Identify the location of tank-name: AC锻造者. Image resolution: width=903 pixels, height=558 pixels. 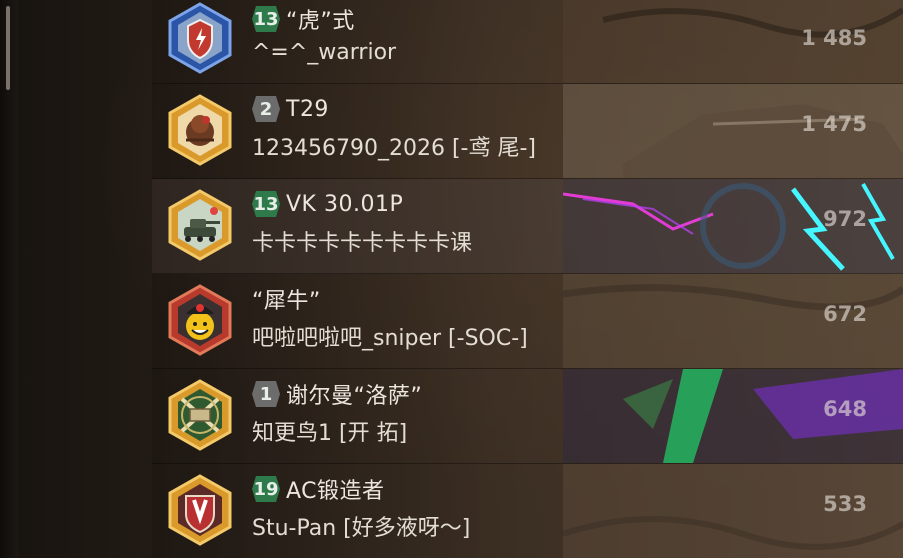
(335, 491).